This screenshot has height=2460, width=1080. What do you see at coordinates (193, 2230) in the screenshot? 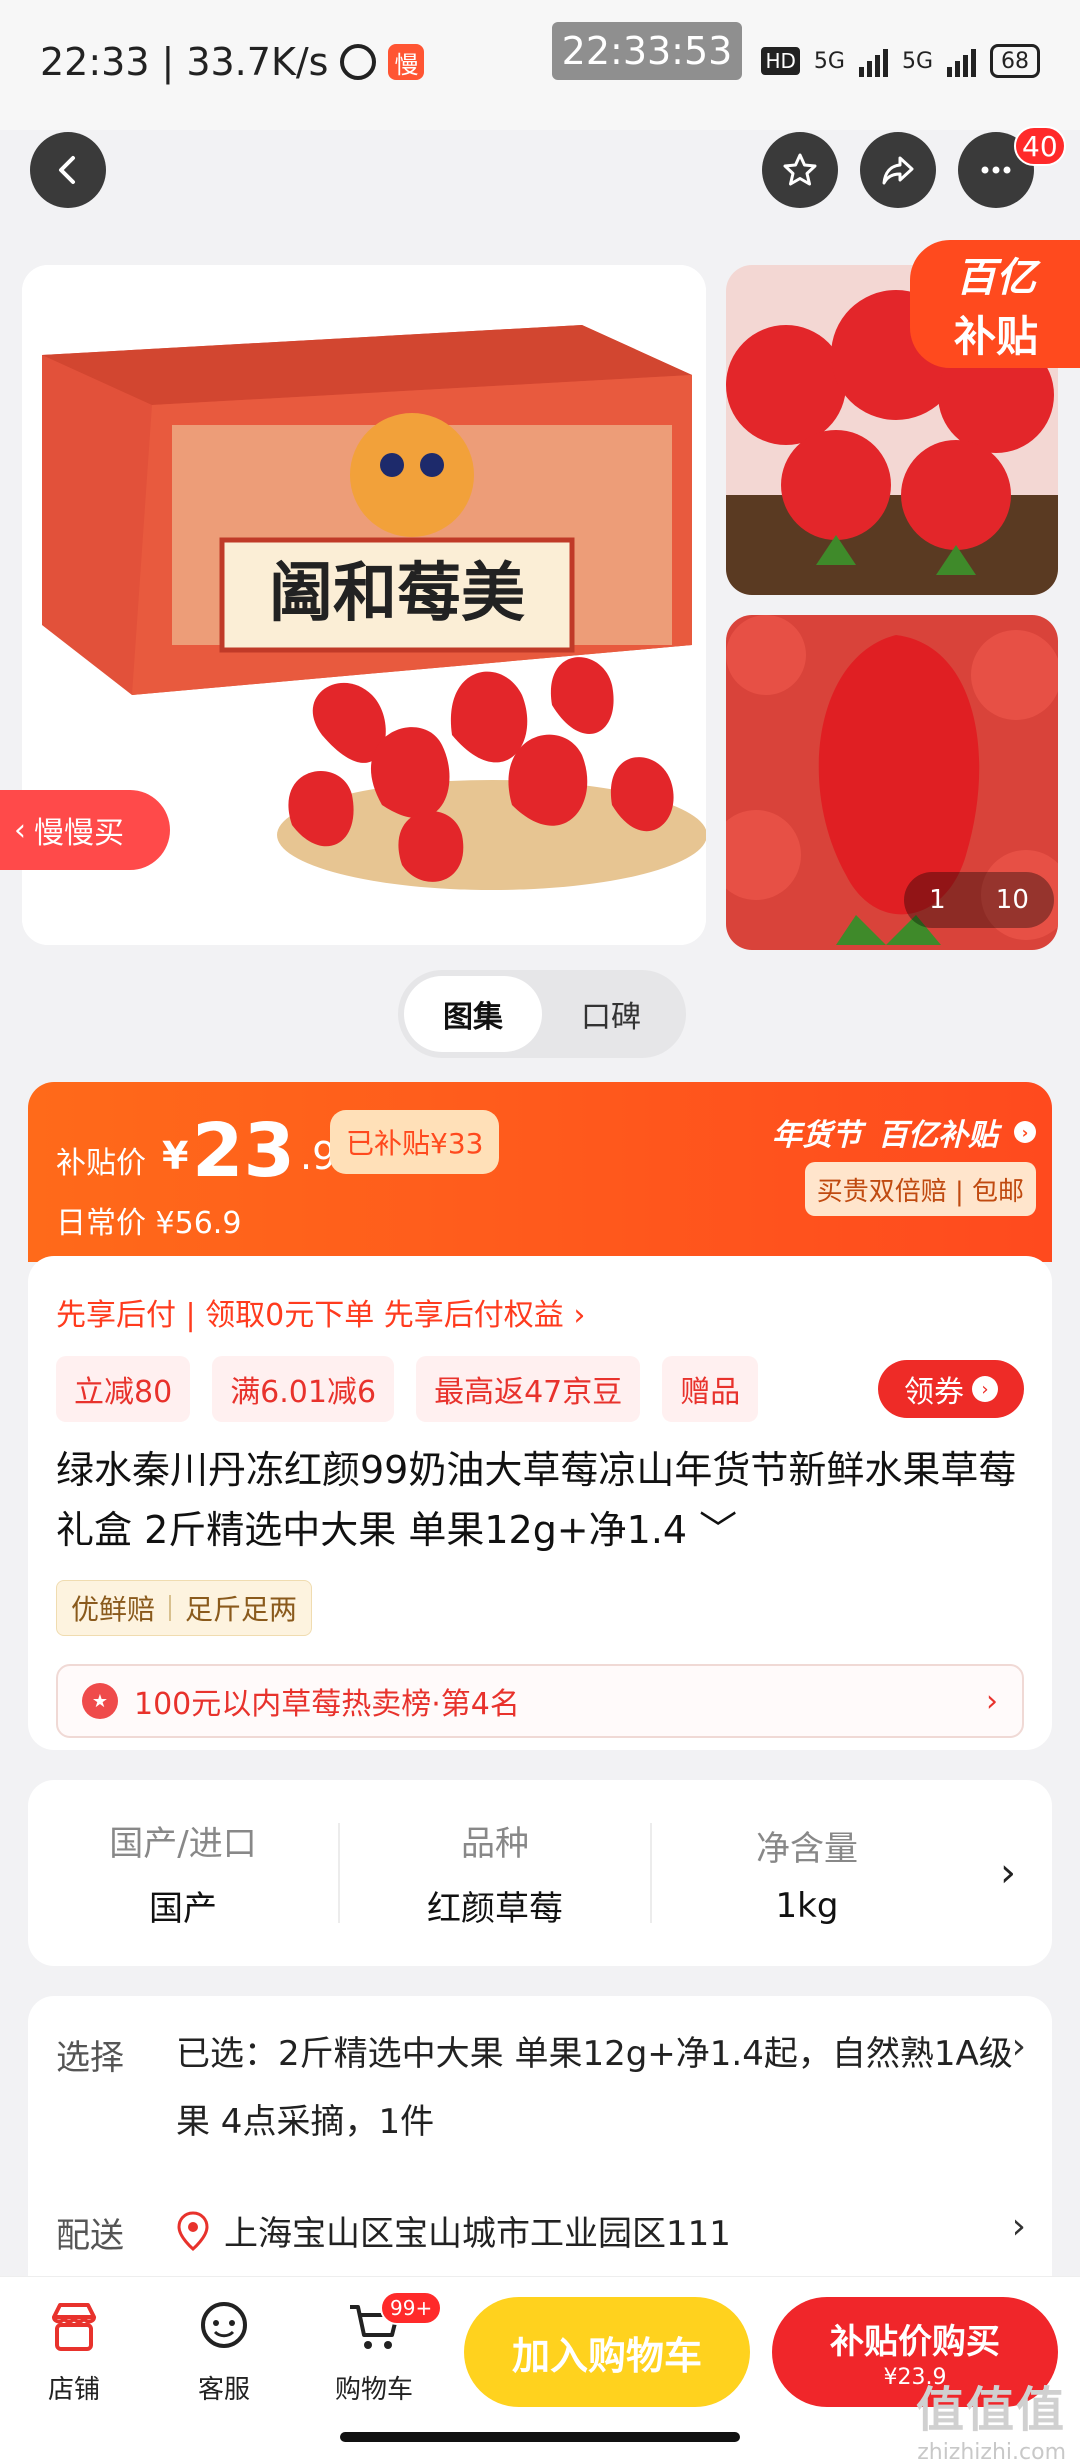
I see `location-pin-icon` at bounding box center [193, 2230].